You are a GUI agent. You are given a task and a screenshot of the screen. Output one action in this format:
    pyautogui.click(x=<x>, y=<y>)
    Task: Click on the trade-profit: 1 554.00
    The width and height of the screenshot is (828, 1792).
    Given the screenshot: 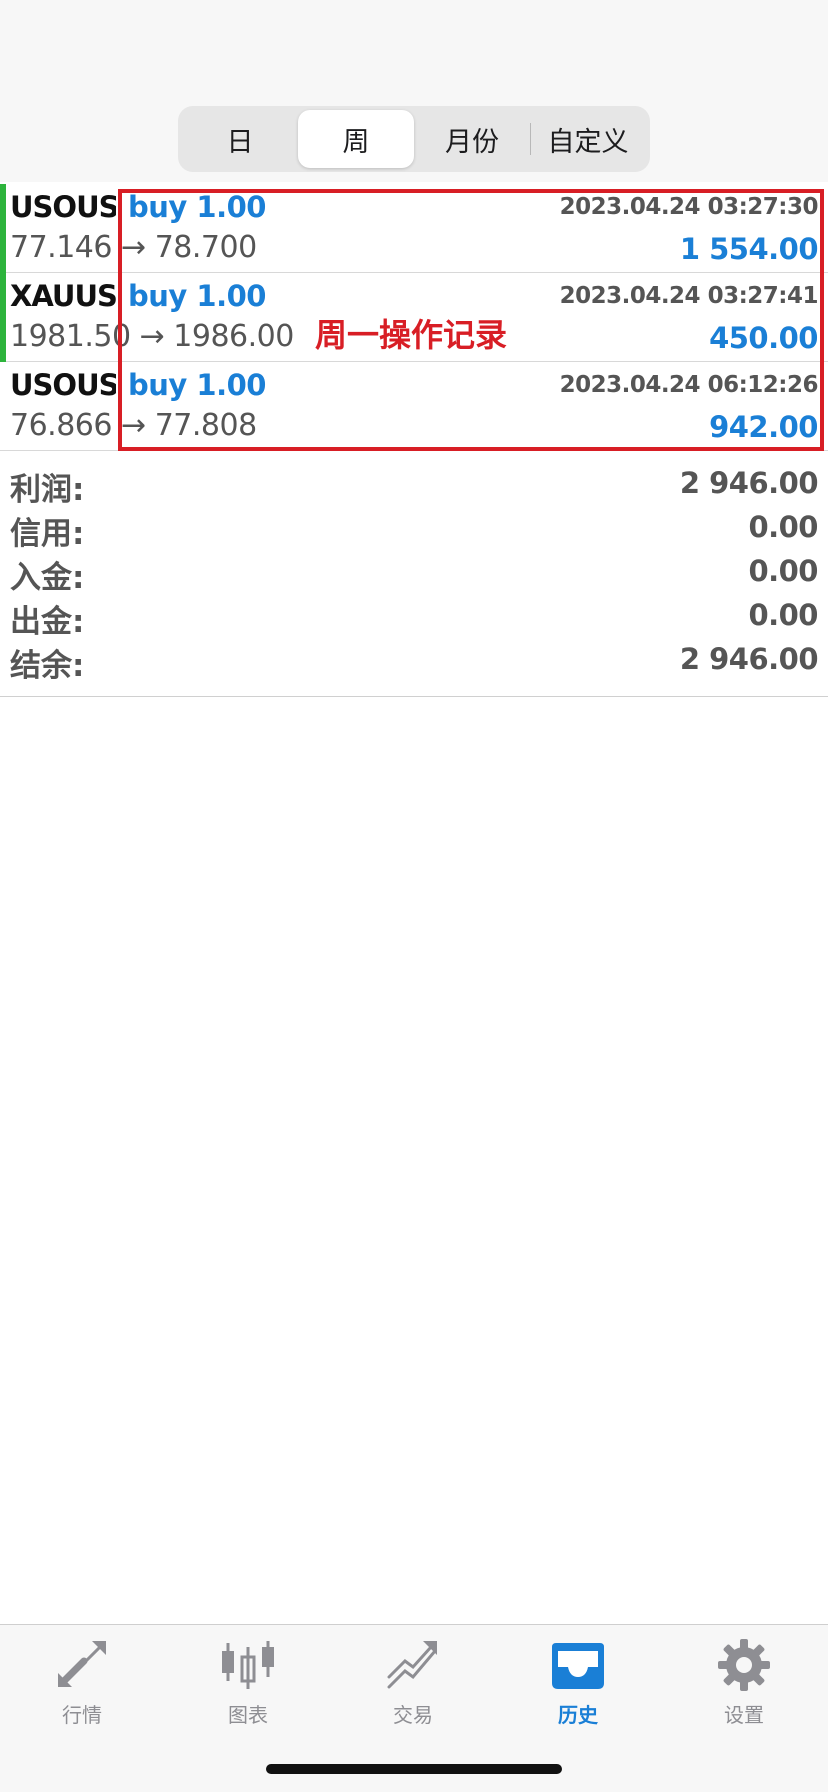 What is the action you would take?
    pyautogui.click(x=749, y=249)
    